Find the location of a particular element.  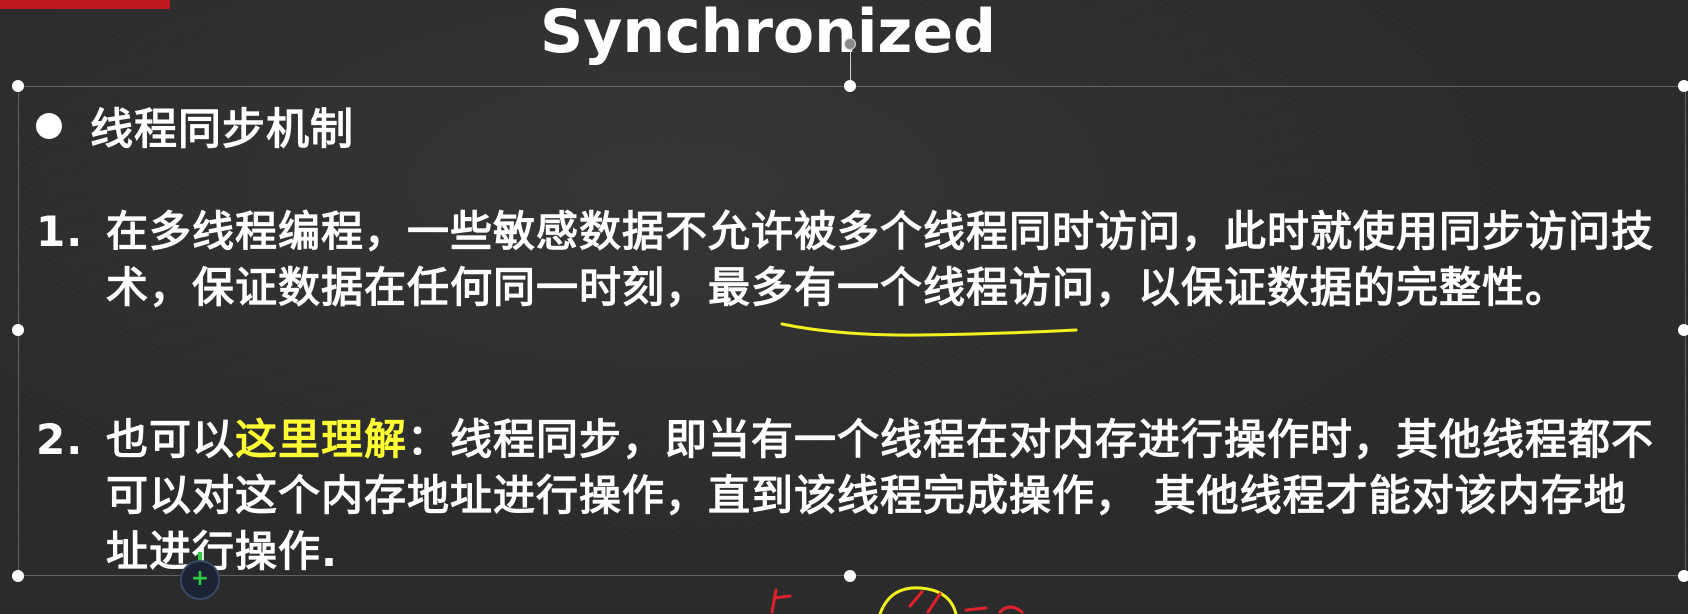

list-item-number: 2. is located at coordinates (60, 439).